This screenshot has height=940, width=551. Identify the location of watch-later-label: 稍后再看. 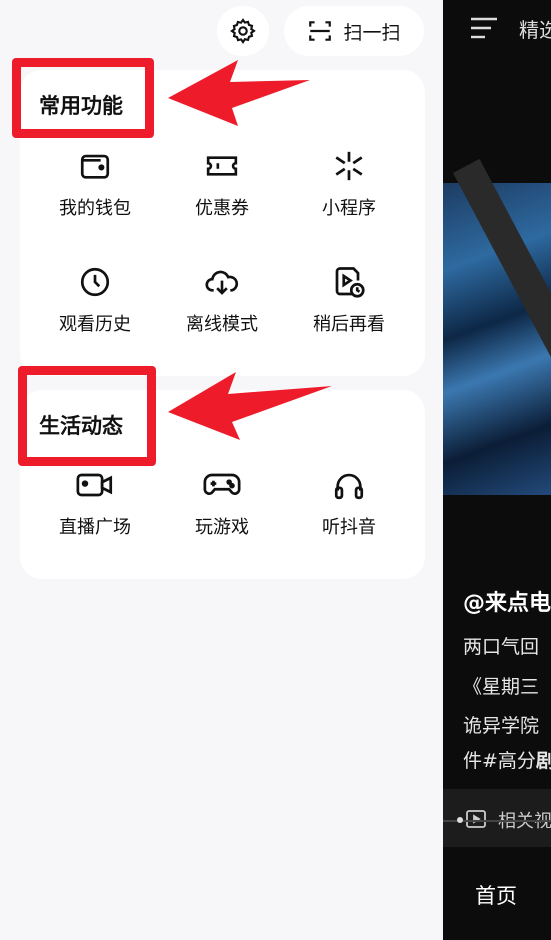
(349, 324).